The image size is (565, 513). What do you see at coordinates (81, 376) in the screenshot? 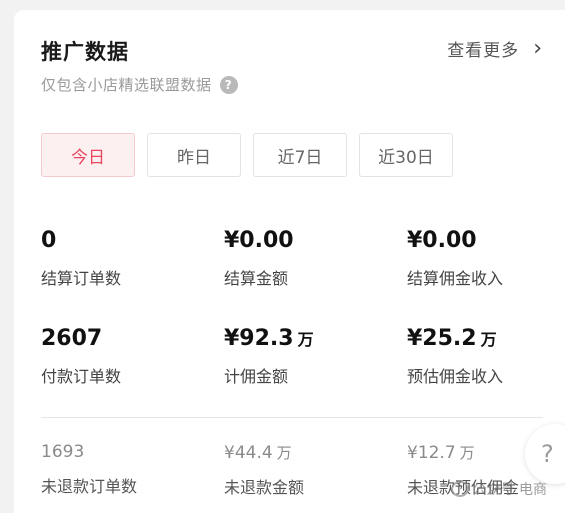
I see `metric-label: 付款订单数` at bounding box center [81, 376].